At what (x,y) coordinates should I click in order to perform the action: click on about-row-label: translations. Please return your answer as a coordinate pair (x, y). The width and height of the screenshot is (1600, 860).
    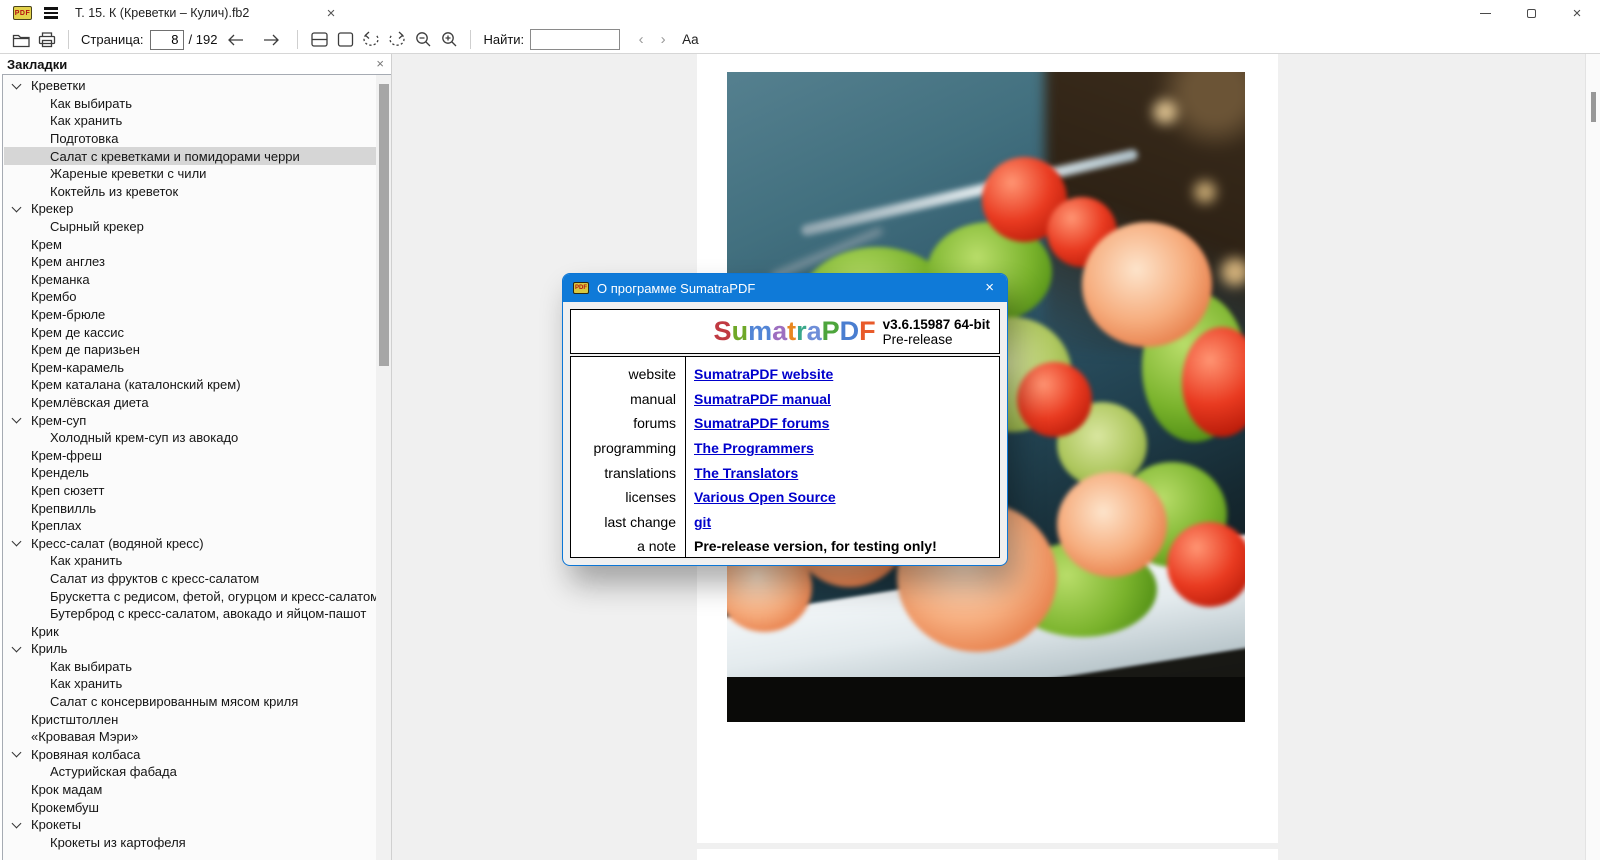
    Looking at the image, I should click on (640, 472).